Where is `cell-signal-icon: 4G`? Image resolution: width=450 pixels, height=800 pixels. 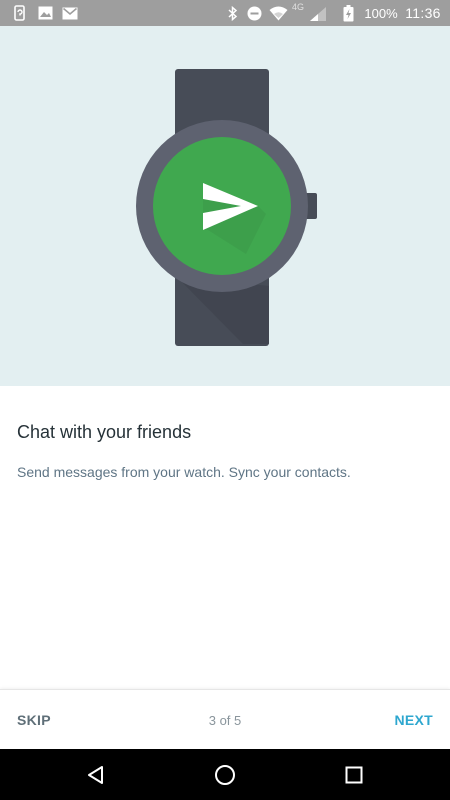 cell-signal-icon: 4G is located at coordinates (312, 13).